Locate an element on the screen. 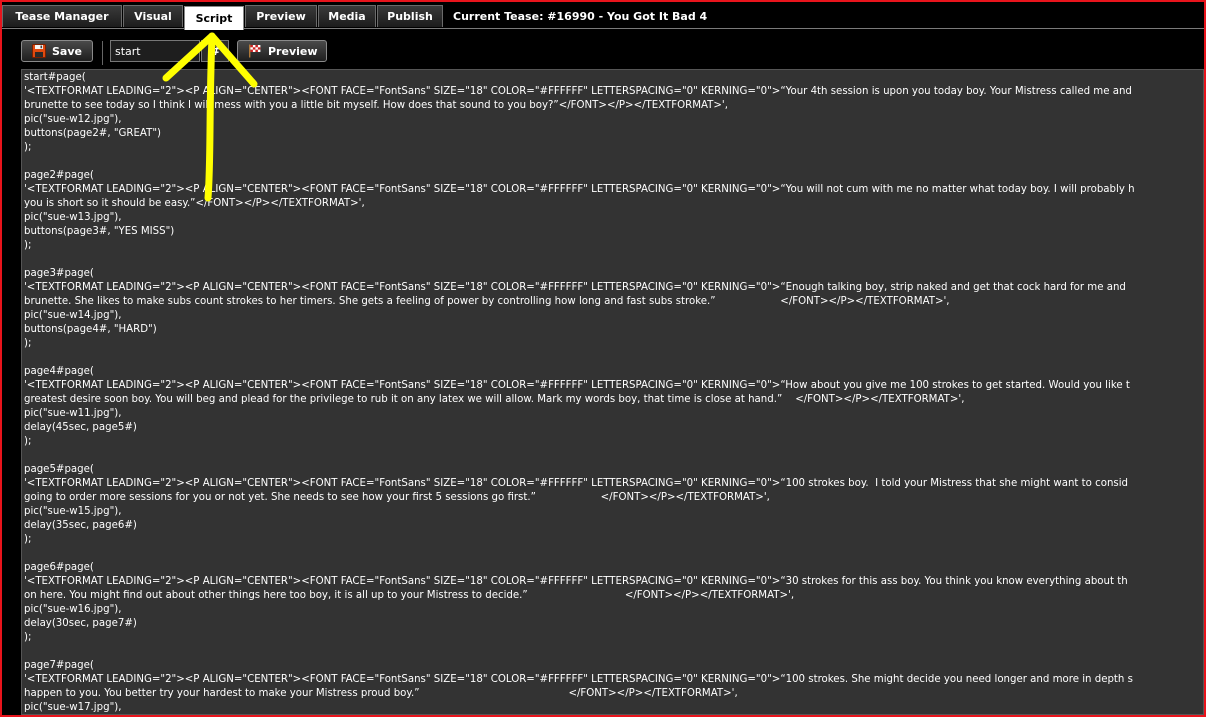  script-line: delay(45sec, page5#) is located at coordinates (80, 427).